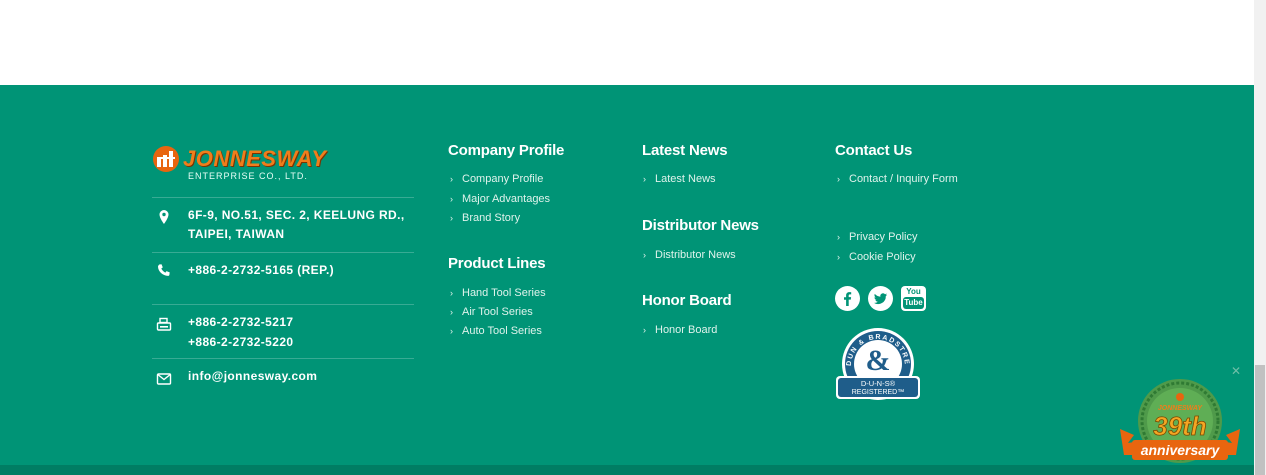 Image resolution: width=1266 pixels, height=475 pixels. Describe the element at coordinates (687, 300) in the screenshot. I see `honor-board-heading: Honor Board` at that location.